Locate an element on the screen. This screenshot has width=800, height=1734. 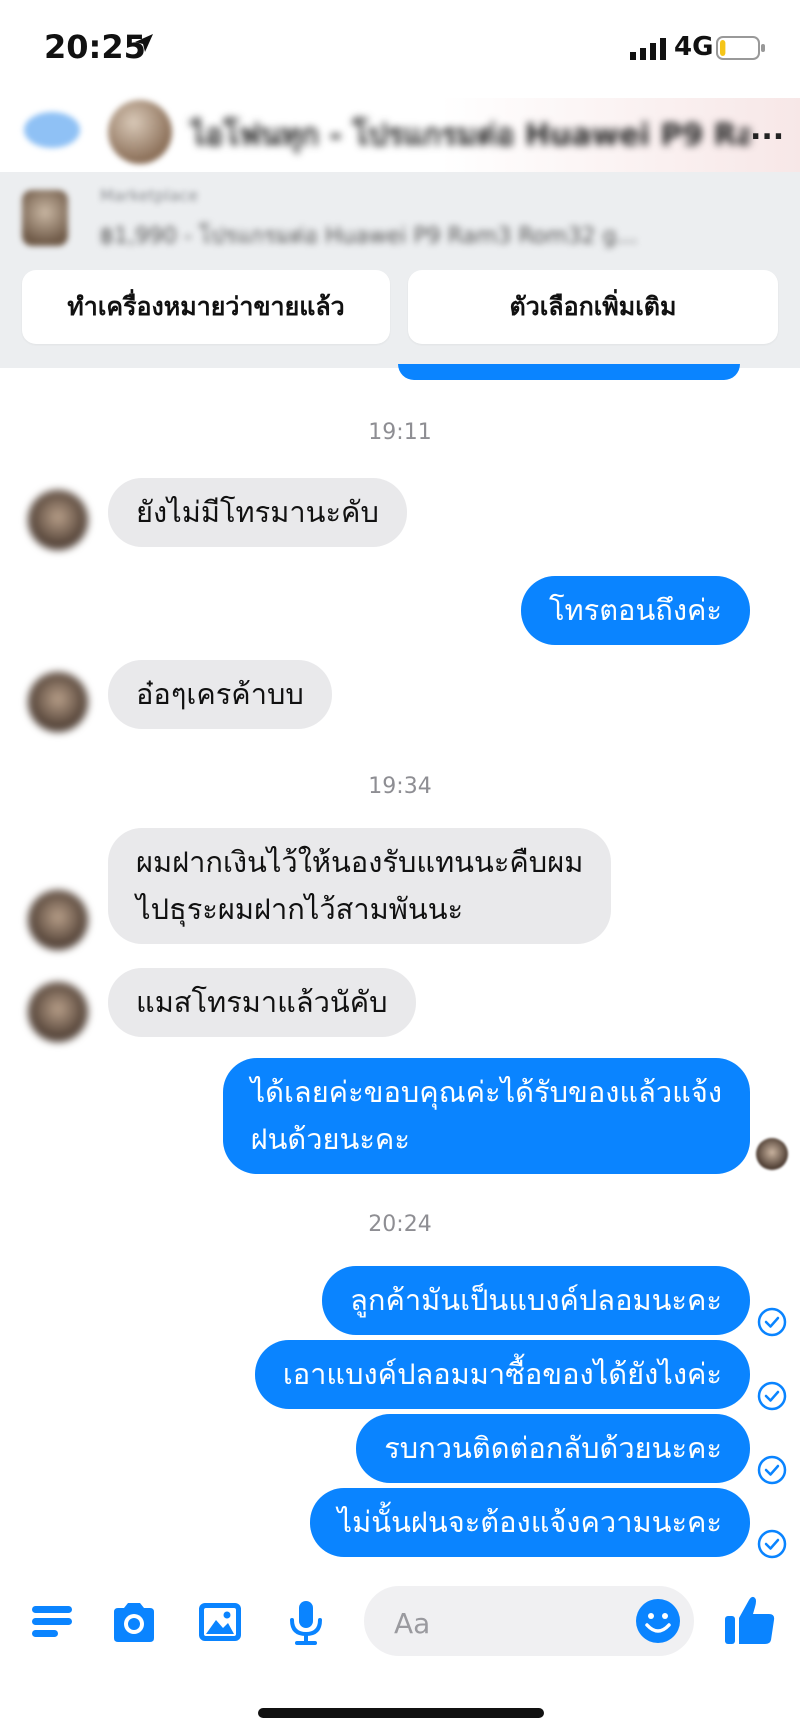
camera-icon is located at coordinates (134, 1622).